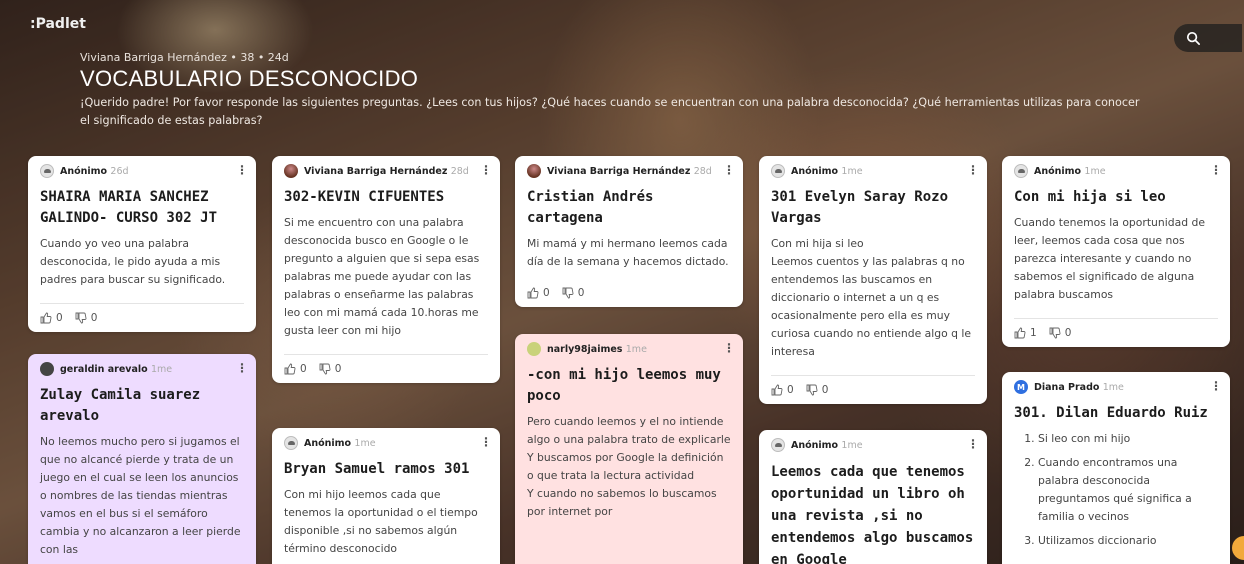  I want to click on post-header: M Diana Prado 1me ⋮, so click(1118, 387).